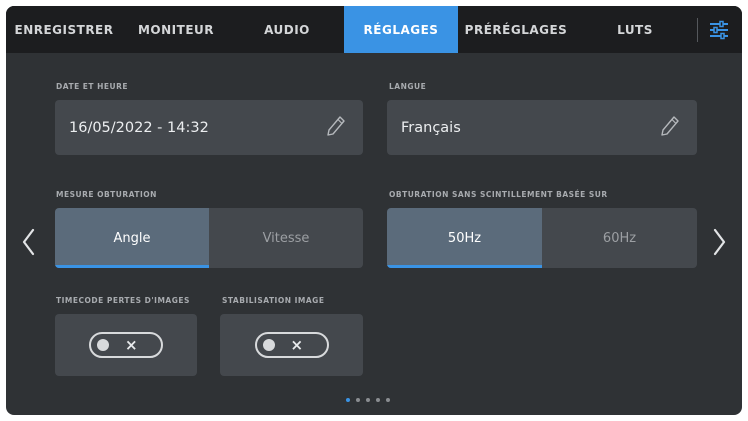 The height and width of the screenshot is (421, 748). I want to click on flicker-free-selector: 50Hz 60Hz, so click(542, 238).